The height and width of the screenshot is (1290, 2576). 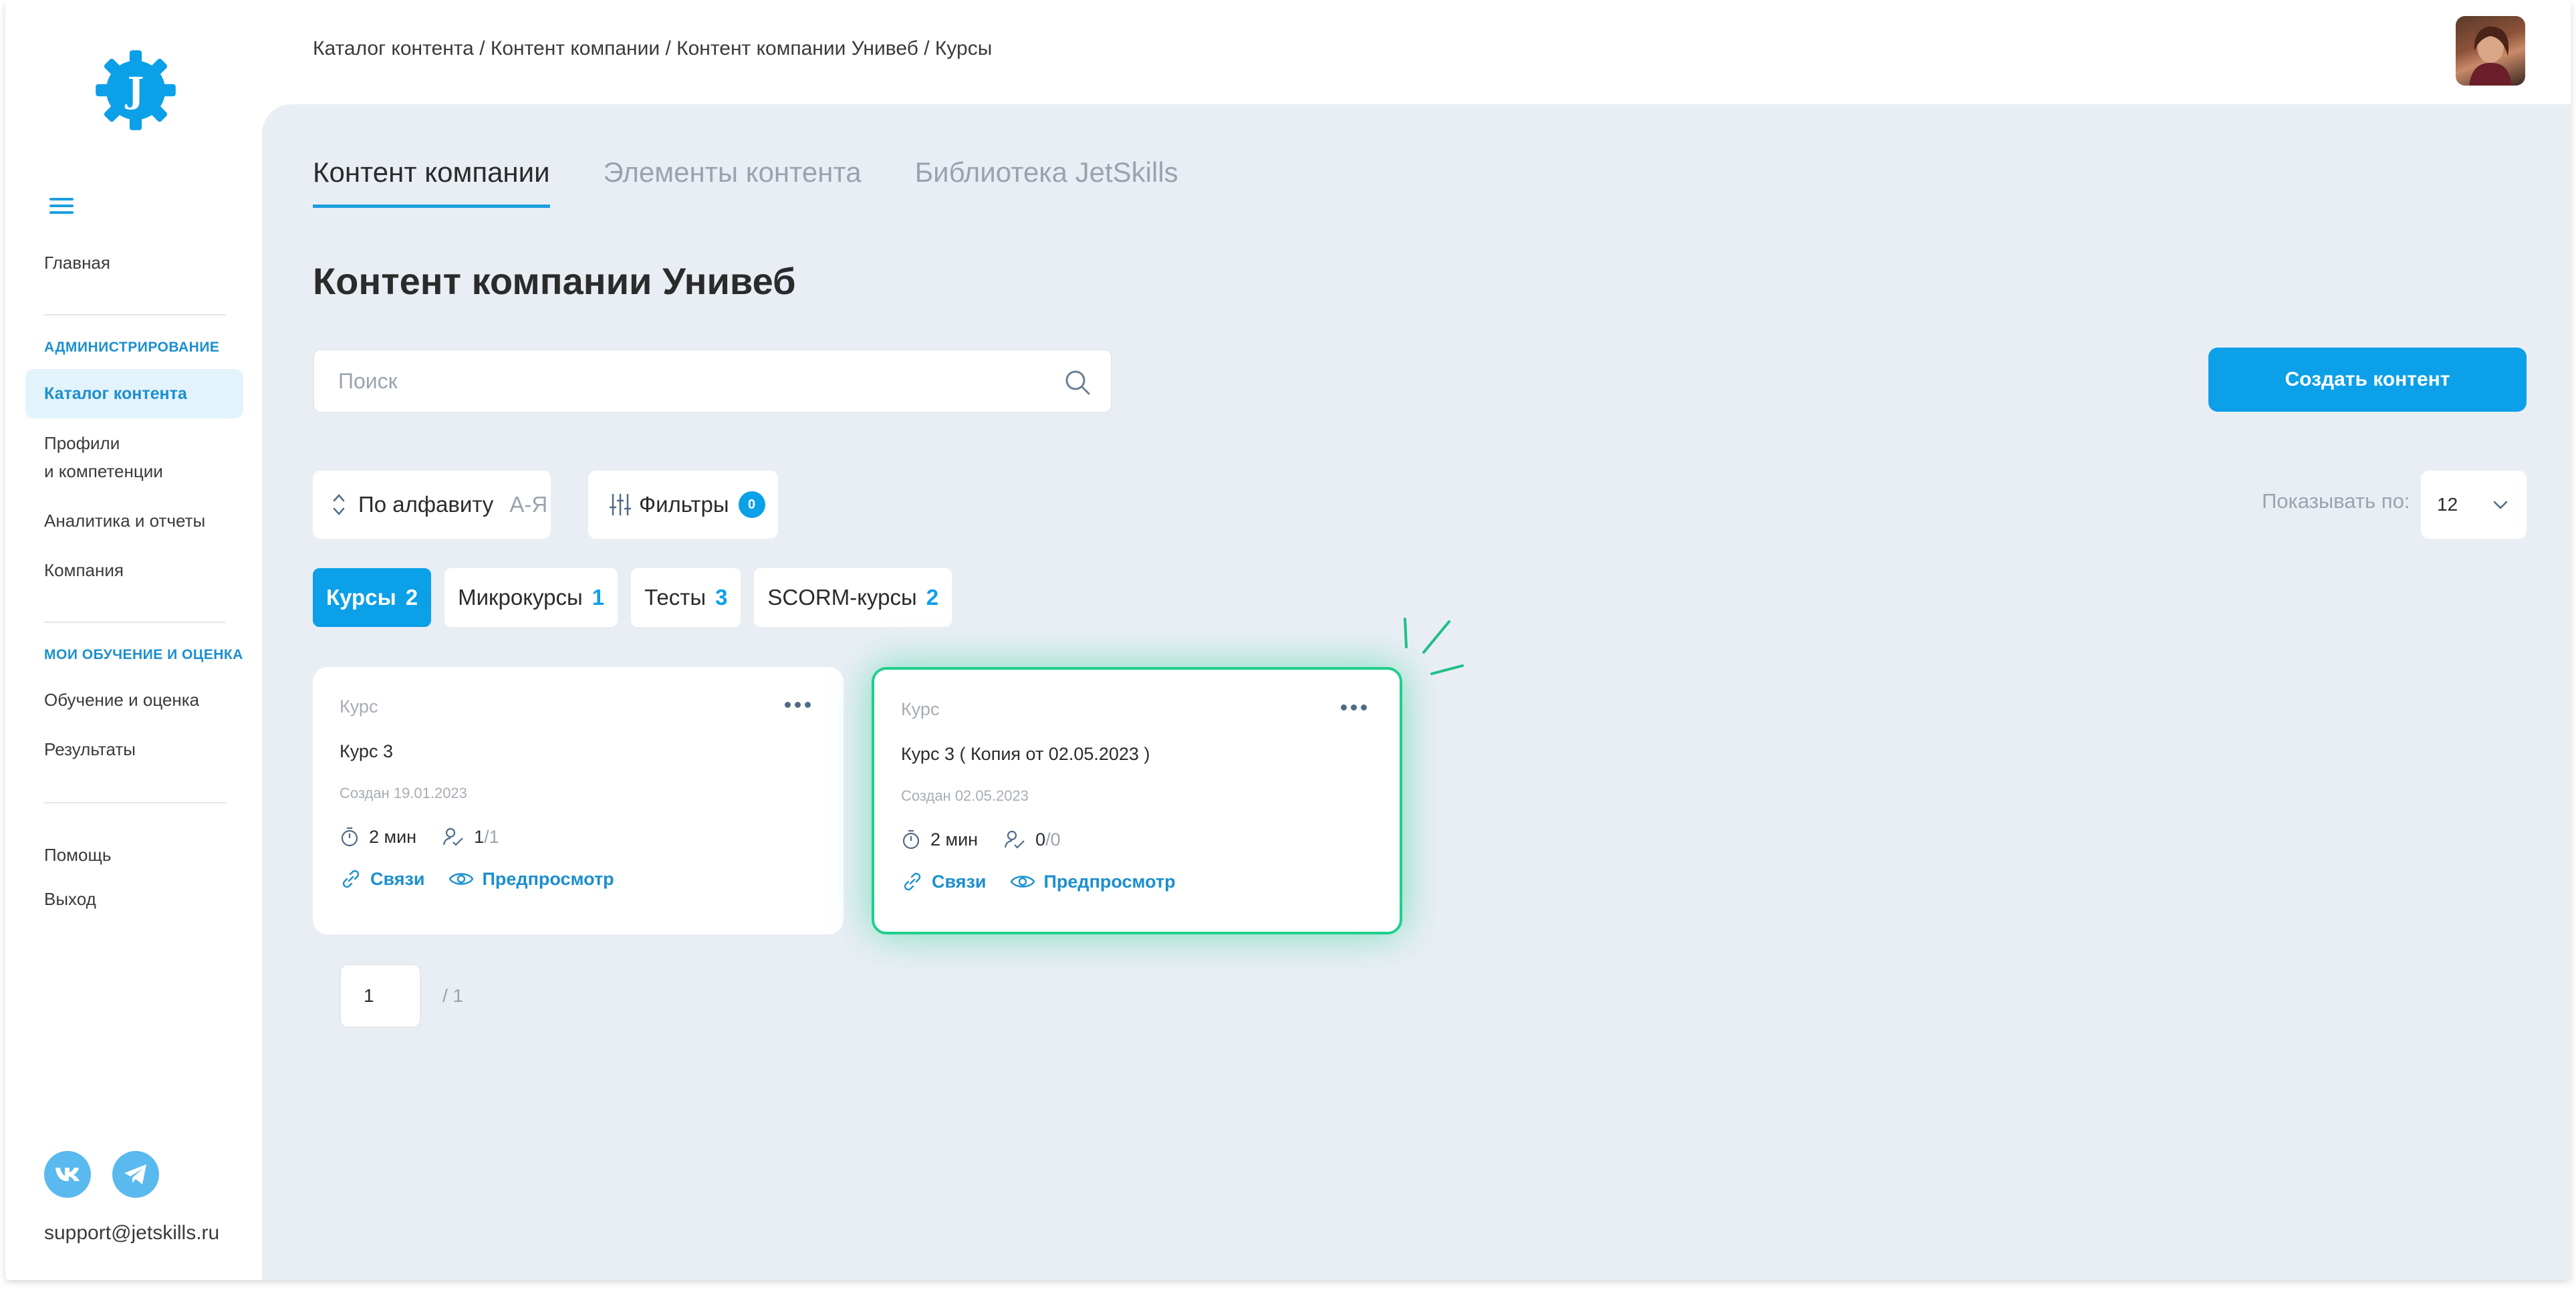 What do you see at coordinates (2336, 501) in the screenshot?
I see `per-page-label: Показывать по:` at bounding box center [2336, 501].